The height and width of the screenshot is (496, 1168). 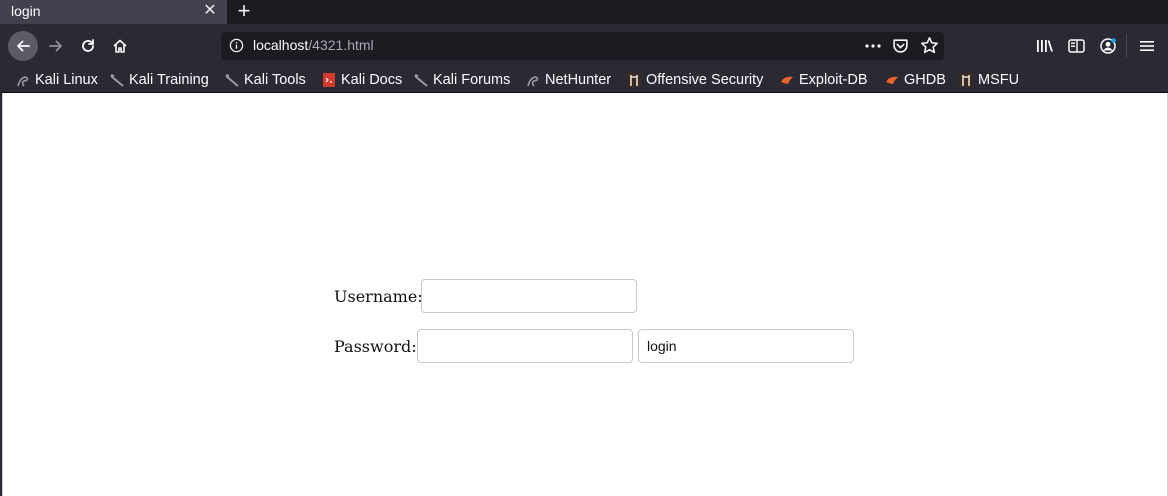 I want to click on hamburger-menu-icon, so click(x=1147, y=46).